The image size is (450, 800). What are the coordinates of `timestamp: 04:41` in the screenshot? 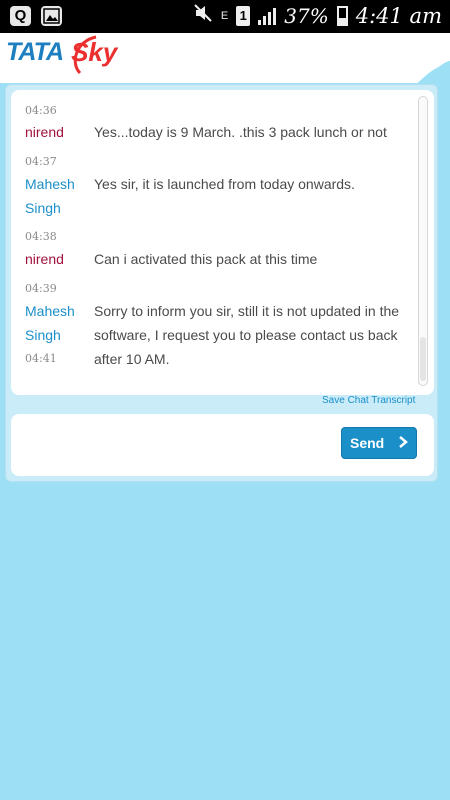 It's located at (41, 358).